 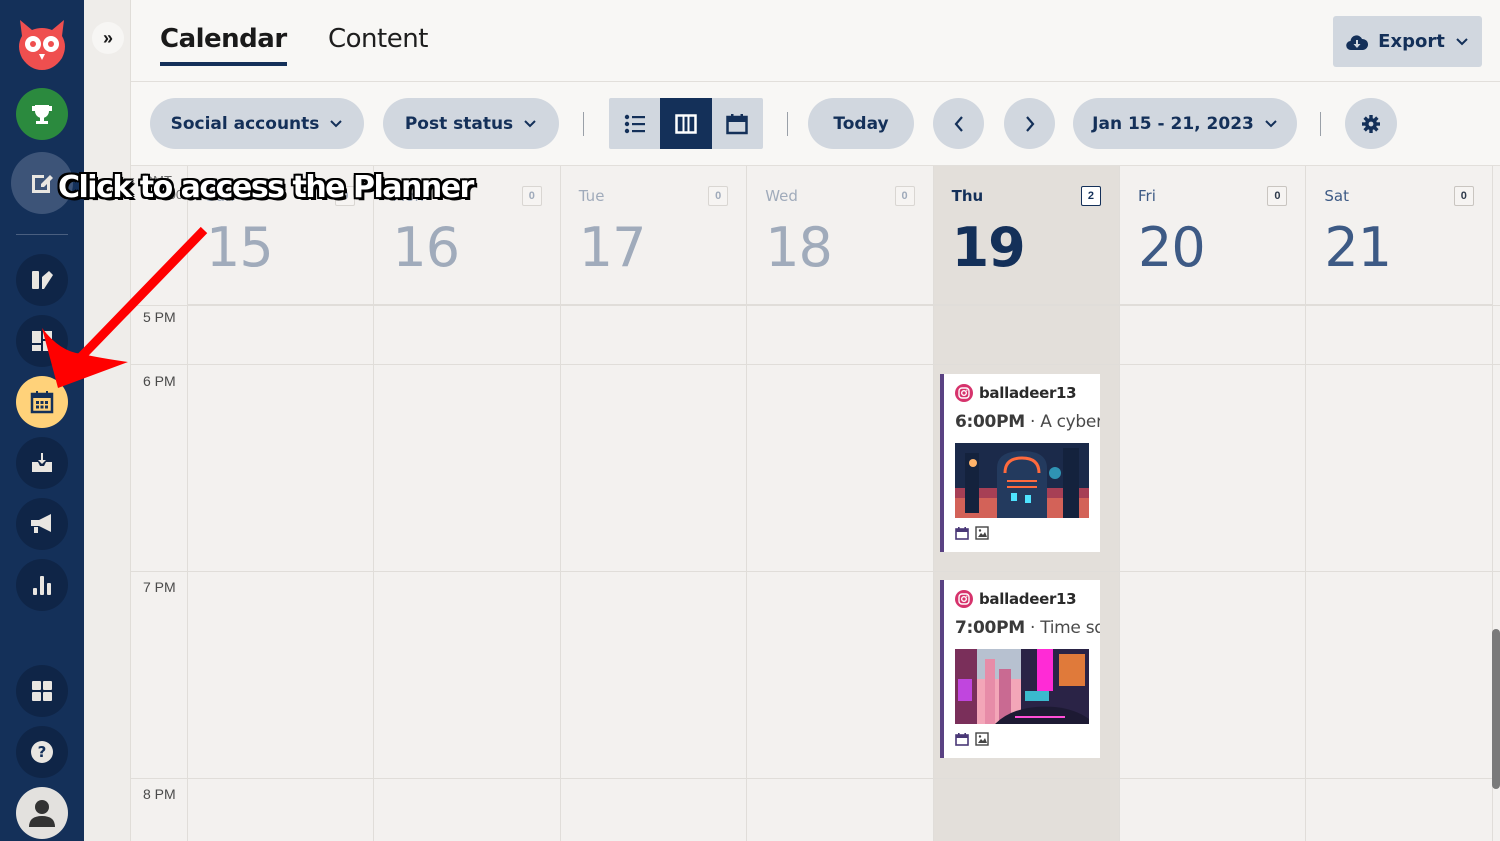 What do you see at coordinates (990, 628) in the screenshot?
I see `post-time: 7:00PM` at bounding box center [990, 628].